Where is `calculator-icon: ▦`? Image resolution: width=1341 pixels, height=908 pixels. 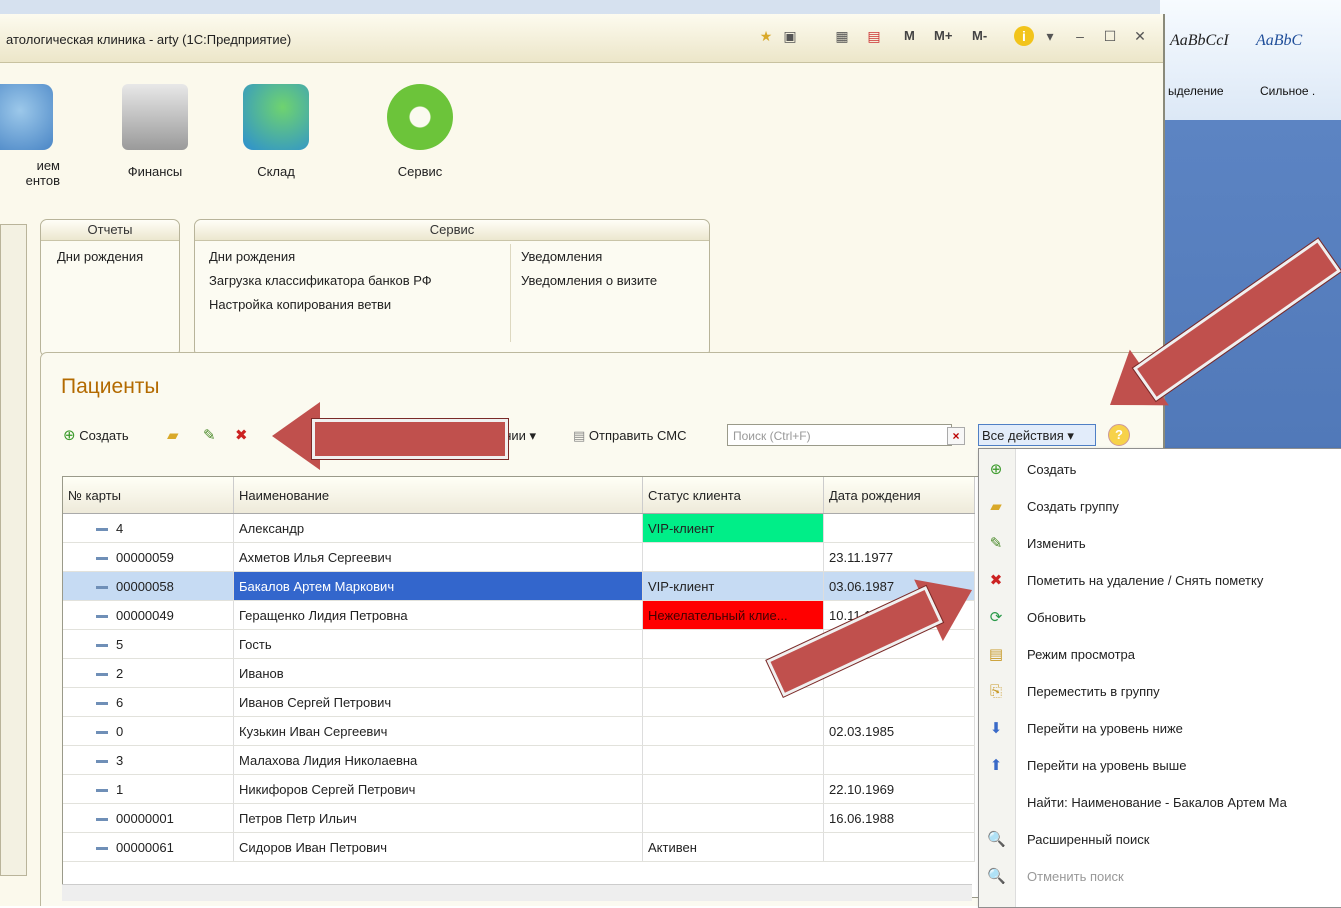
calculator-icon: ▦ is located at coordinates (842, 36).